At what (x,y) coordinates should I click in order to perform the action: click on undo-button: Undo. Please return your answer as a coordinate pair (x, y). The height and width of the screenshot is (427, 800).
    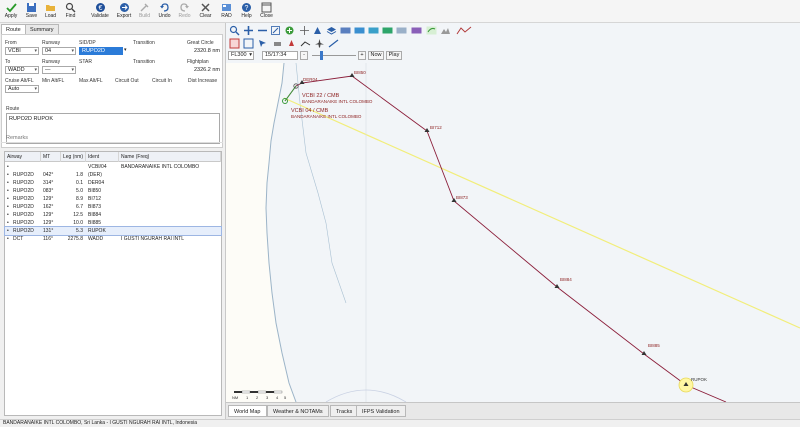
    Looking at the image, I should click on (164, 11).